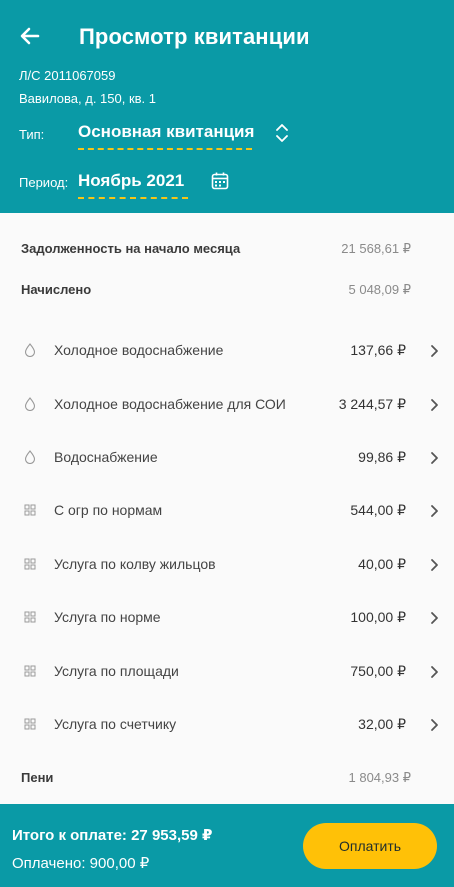 The height and width of the screenshot is (887, 454). Describe the element at coordinates (216, 289) in the screenshot. I see `charged-row: Начислено 5 048,09 ₽` at that location.